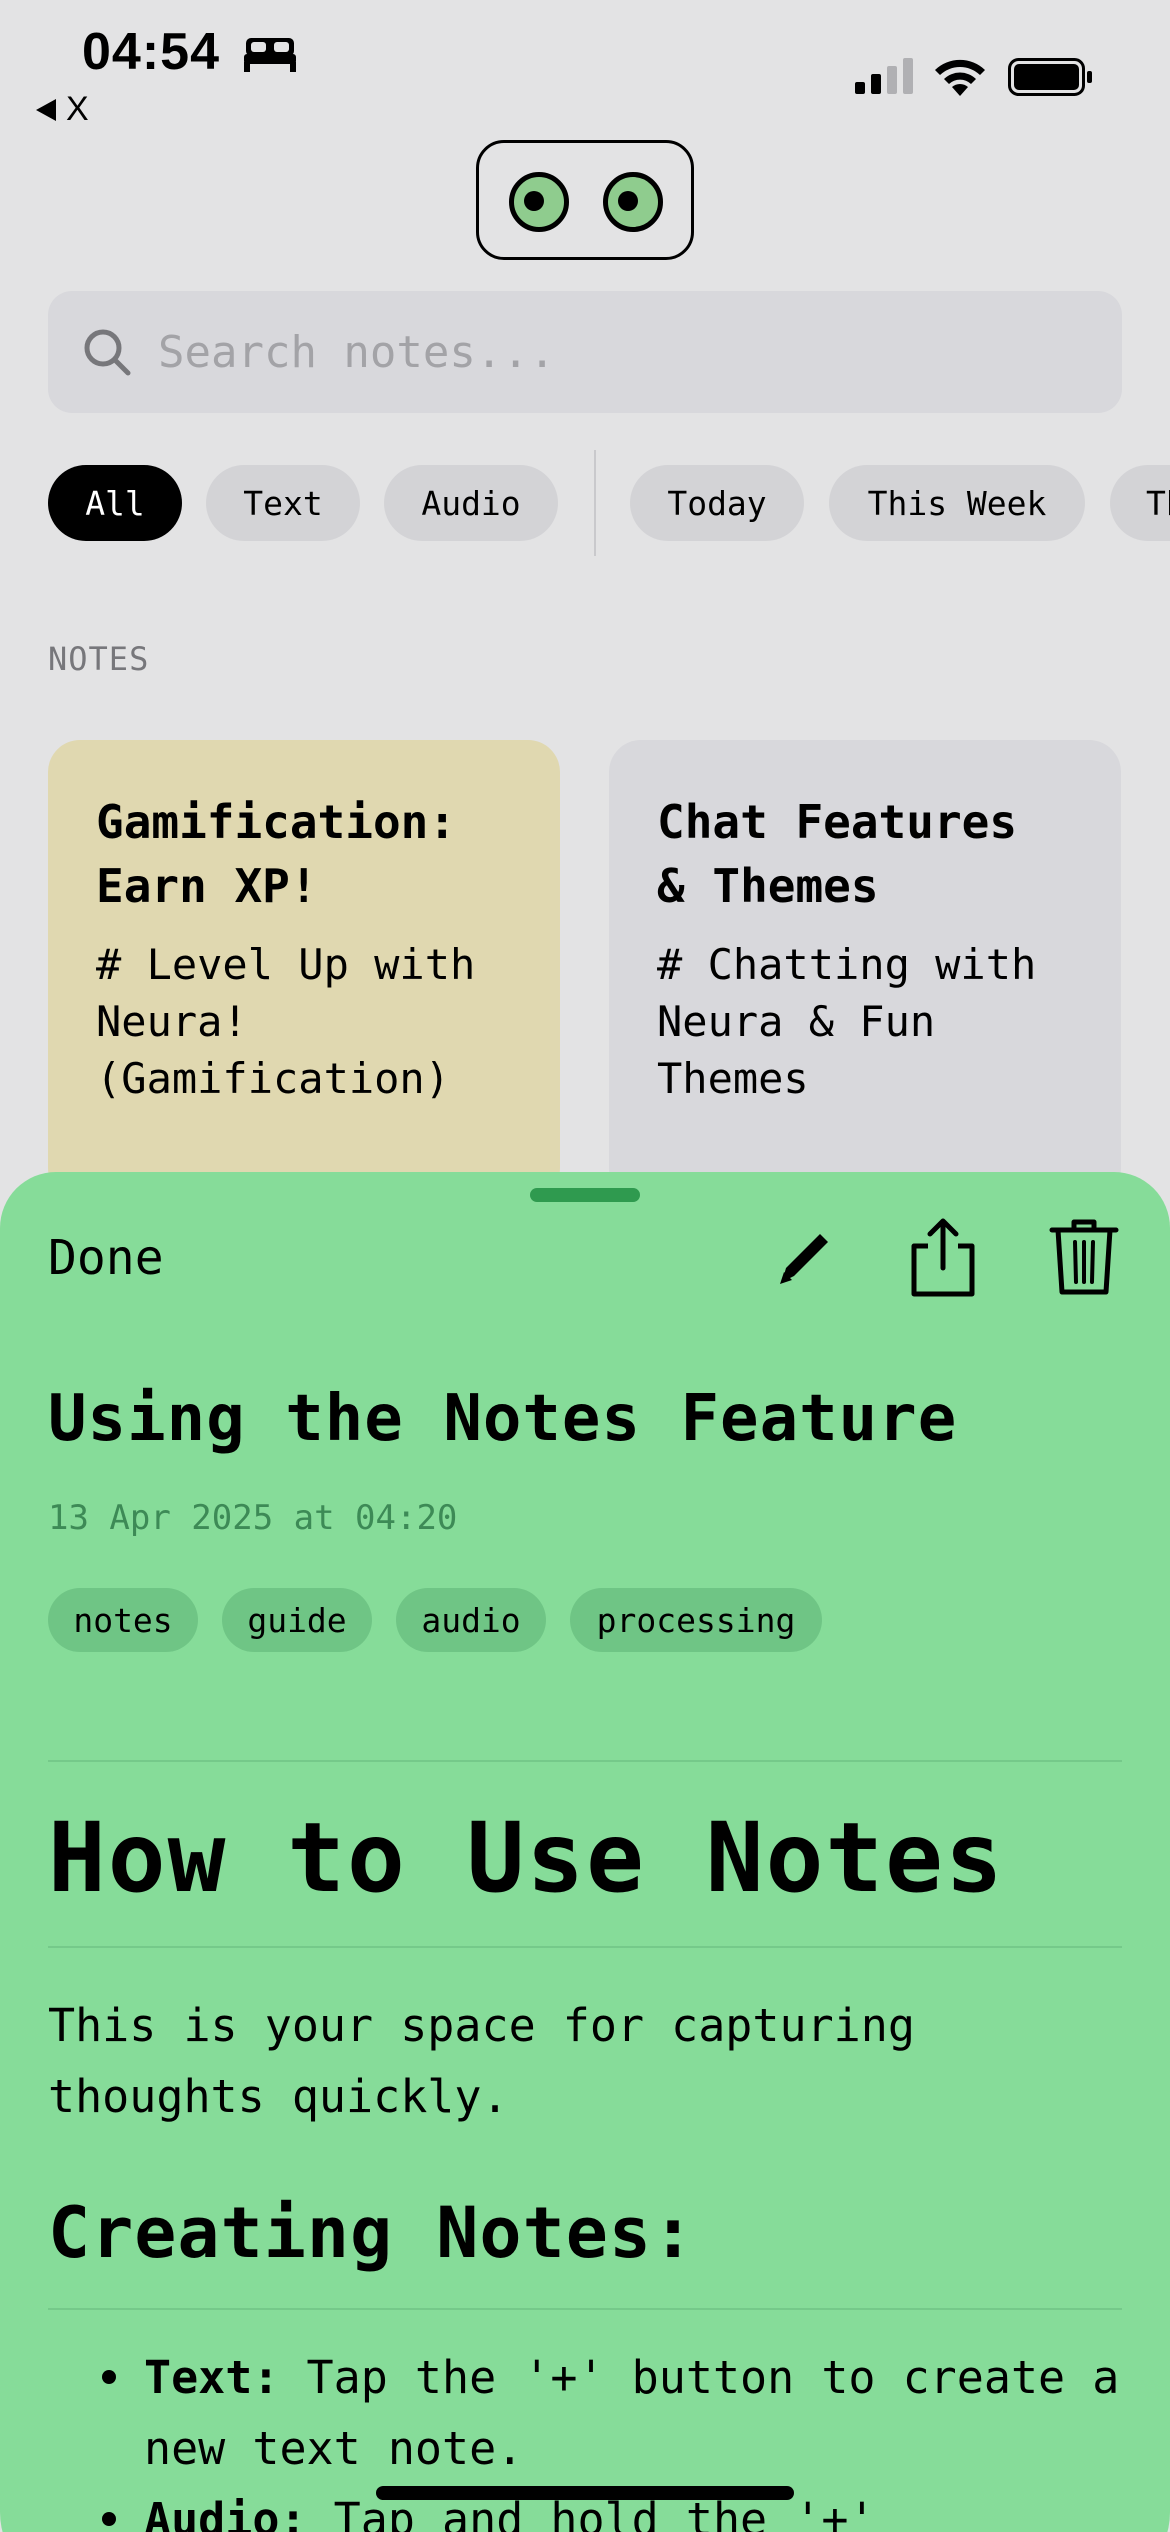  Describe the element at coordinates (270, 55) in the screenshot. I see `bed-icon` at that location.